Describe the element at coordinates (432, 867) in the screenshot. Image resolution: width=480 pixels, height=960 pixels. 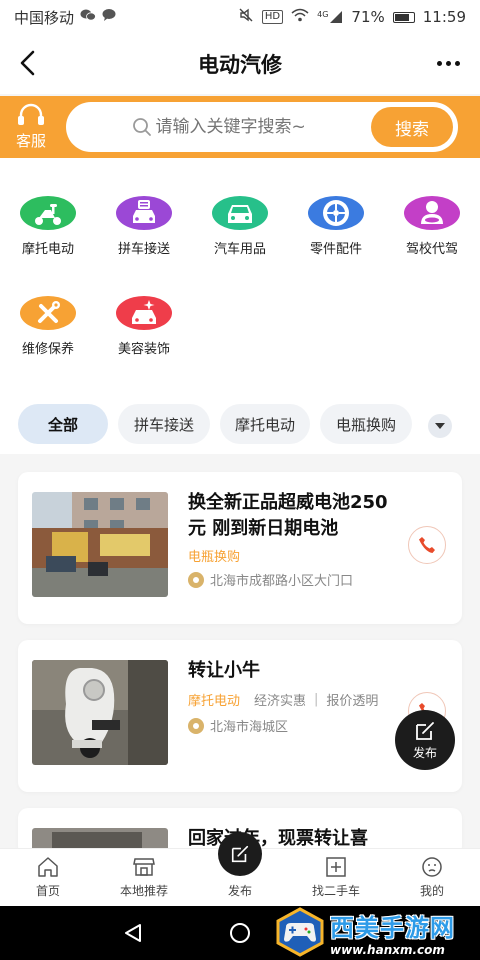
I see `profile-face-icon` at that location.